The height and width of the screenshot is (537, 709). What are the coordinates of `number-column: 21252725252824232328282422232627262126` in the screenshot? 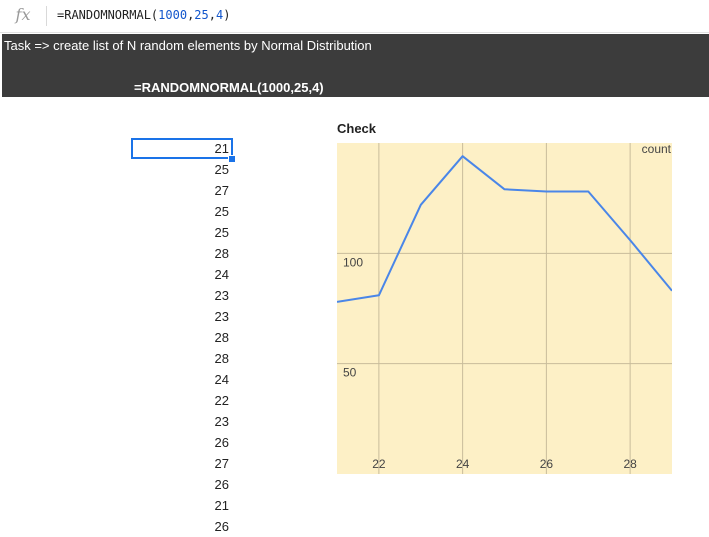 It's located at (182, 337).